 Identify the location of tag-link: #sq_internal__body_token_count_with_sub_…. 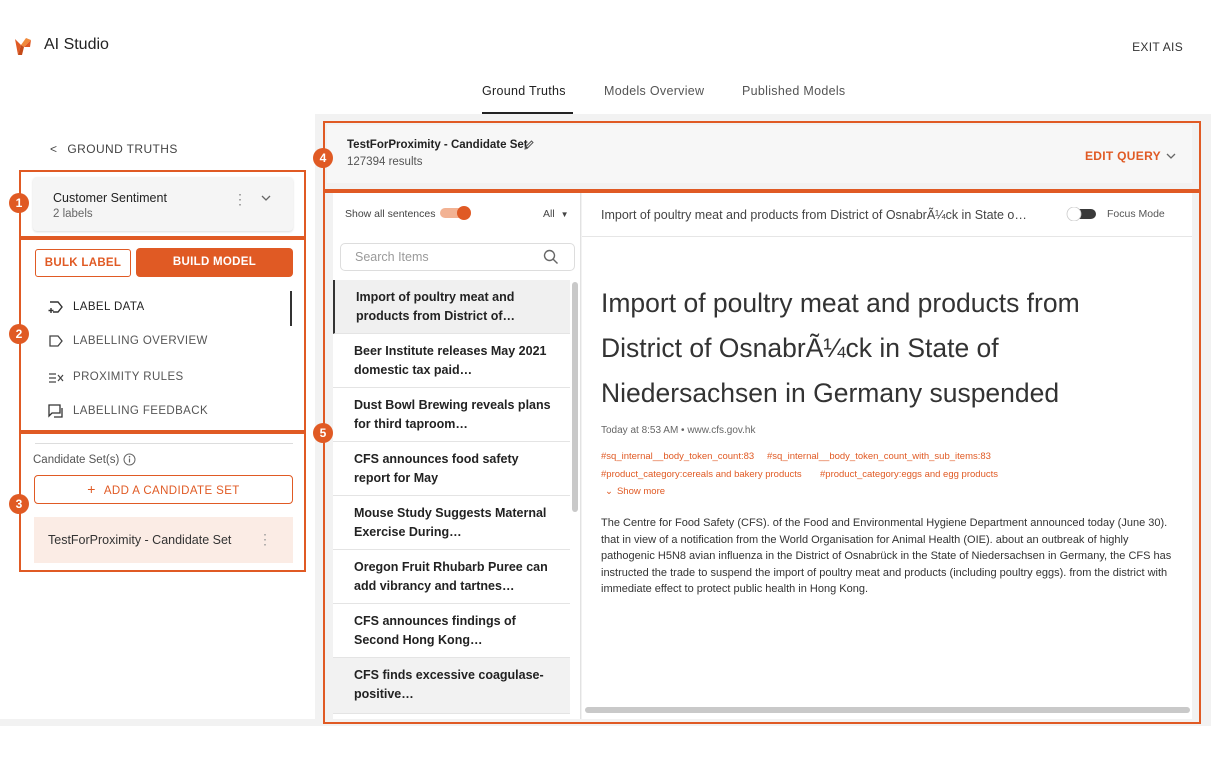
(879, 456).